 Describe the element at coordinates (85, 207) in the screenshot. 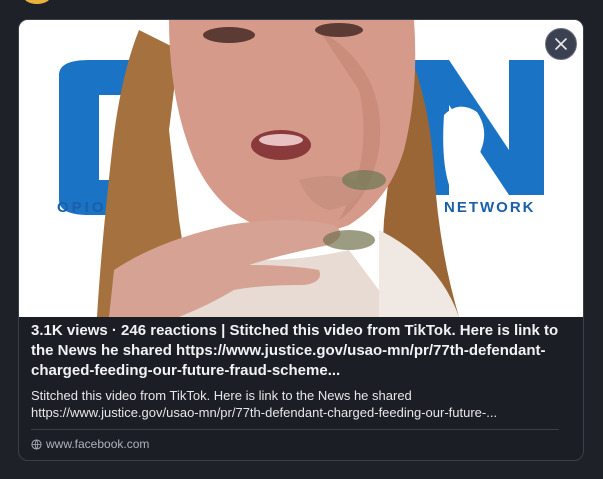

I see `logo-text-left: OPIOI` at that location.